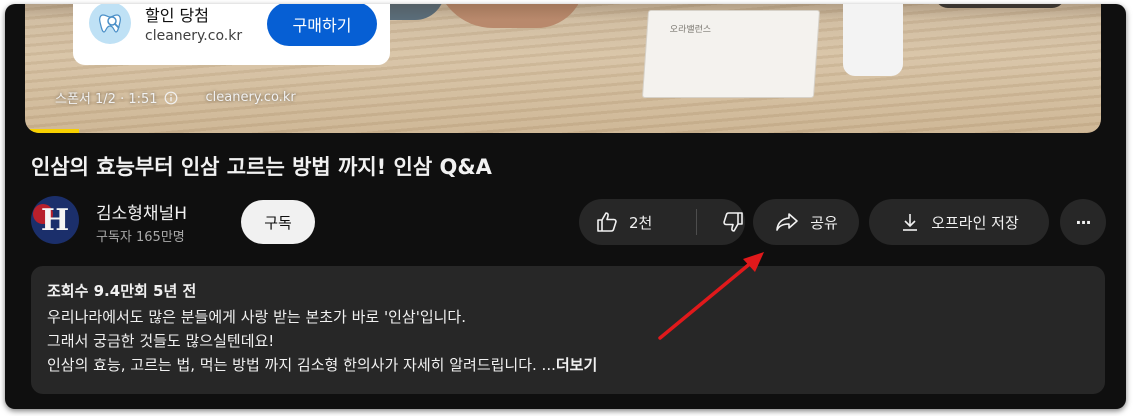 This screenshot has height=416, width=1133. Describe the element at coordinates (251, 97) in the screenshot. I see `sponsor-domain: cleanery.co.kr` at that location.